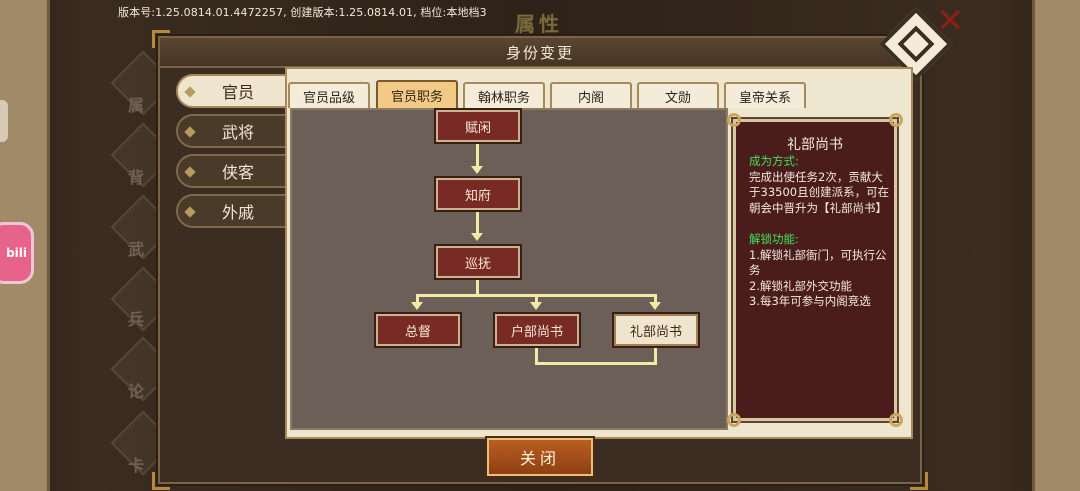 Image resolution: width=1080 pixels, height=491 pixels. Describe the element at coordinates (537, 330) in the screenshot. I see `tree-node-revenue-minister: 户部尚书` at that location.